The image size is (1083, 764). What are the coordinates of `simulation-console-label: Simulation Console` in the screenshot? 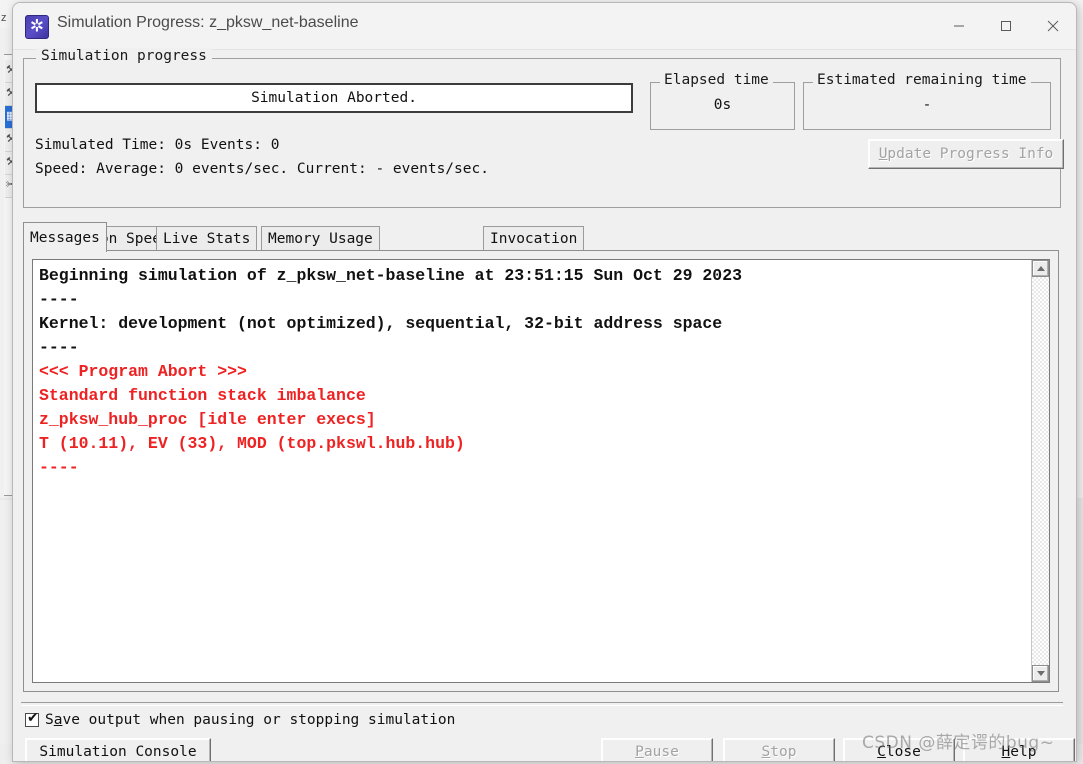 It's located at (118, 752).